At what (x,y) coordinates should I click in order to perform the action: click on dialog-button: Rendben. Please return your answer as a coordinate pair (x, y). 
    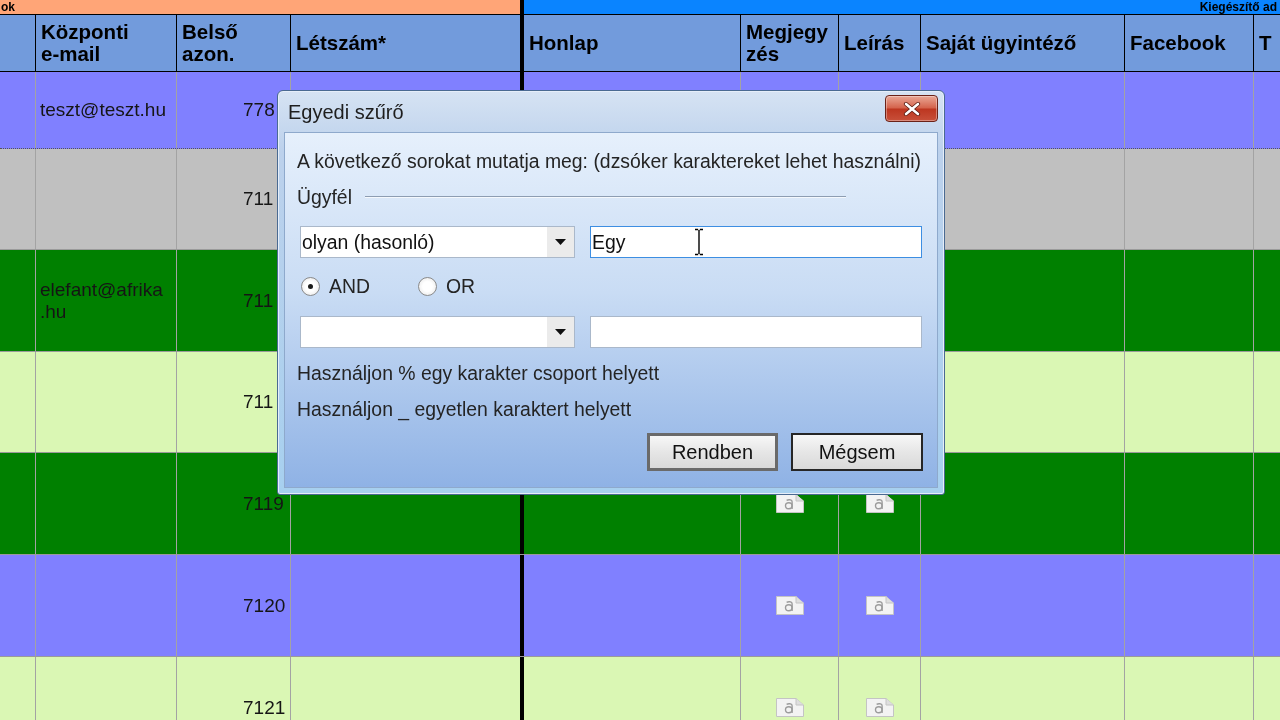
    Looking at the image, I should click on (712, 452).